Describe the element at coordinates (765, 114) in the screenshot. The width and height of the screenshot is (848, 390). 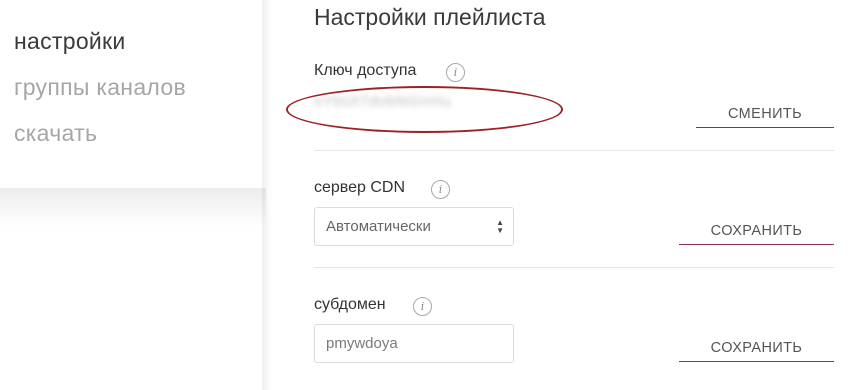
I see `change-key-button: СМЕНИТЬ` at that location.